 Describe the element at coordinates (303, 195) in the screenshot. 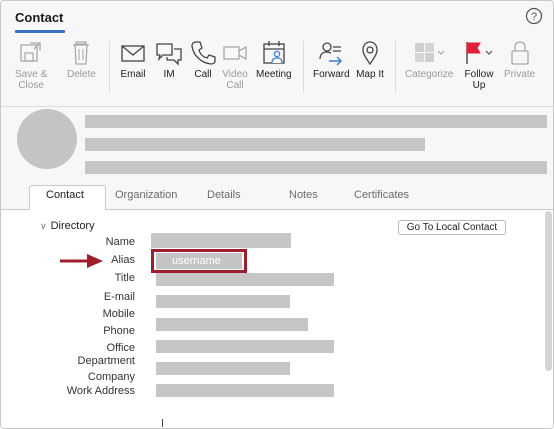

I see `tab-notes: Notes` at that location.